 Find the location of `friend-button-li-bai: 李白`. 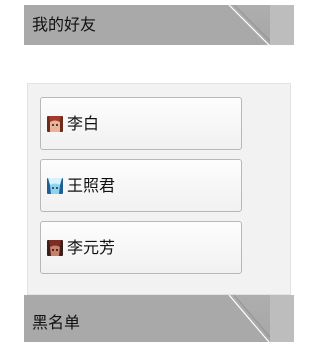

friend-button-li-bai: 李白 is located at coordinates (141, 123).